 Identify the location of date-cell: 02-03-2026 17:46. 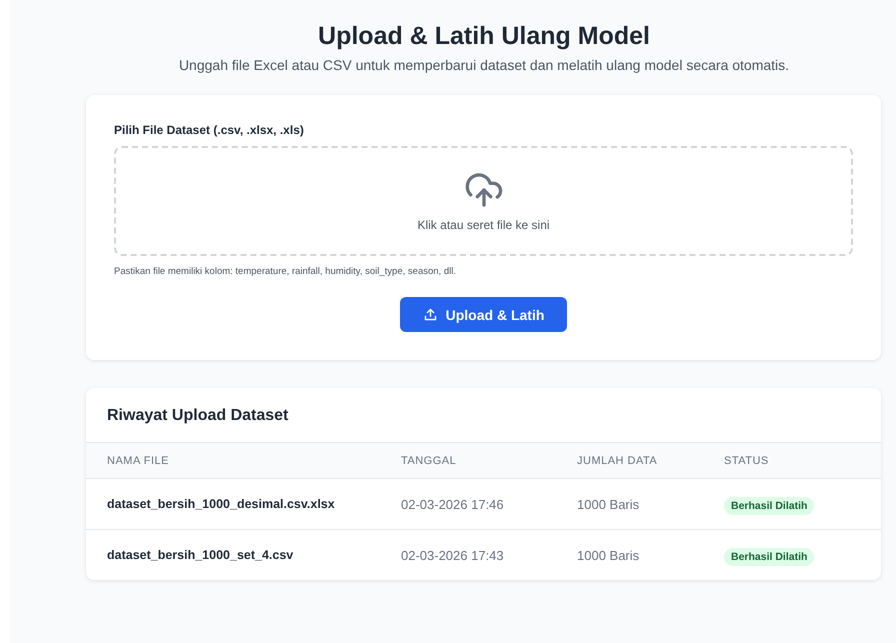
(452, 504).